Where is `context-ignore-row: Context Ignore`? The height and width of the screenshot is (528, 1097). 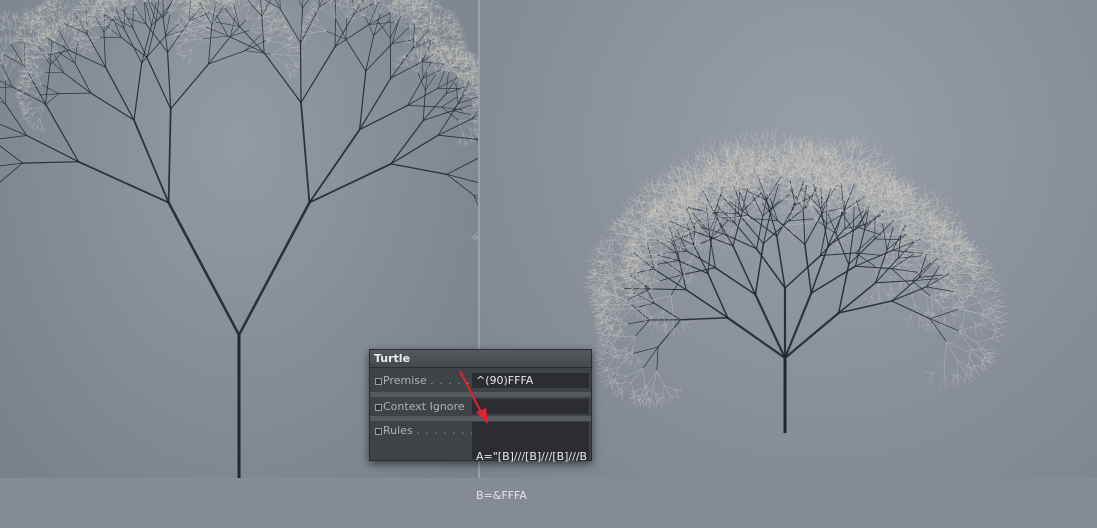
context-ignore-row: Context Ignore is located at coordinates (480, 408).